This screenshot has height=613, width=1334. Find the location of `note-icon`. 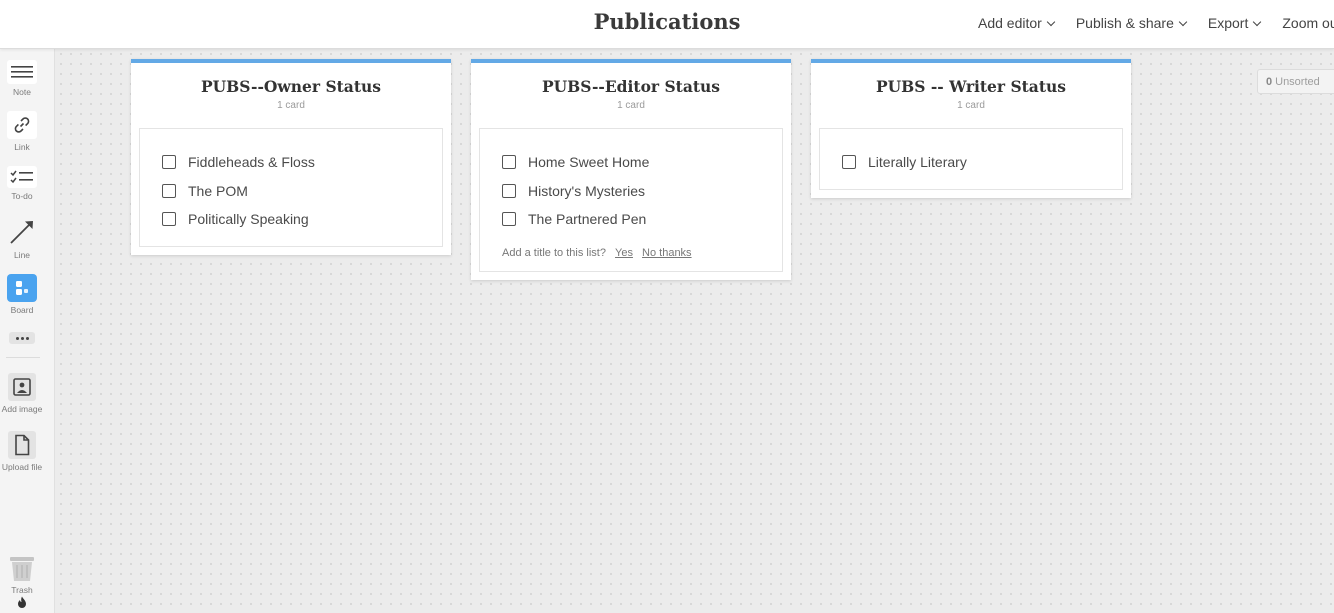

note-icon is located at coordinates (22, 72).